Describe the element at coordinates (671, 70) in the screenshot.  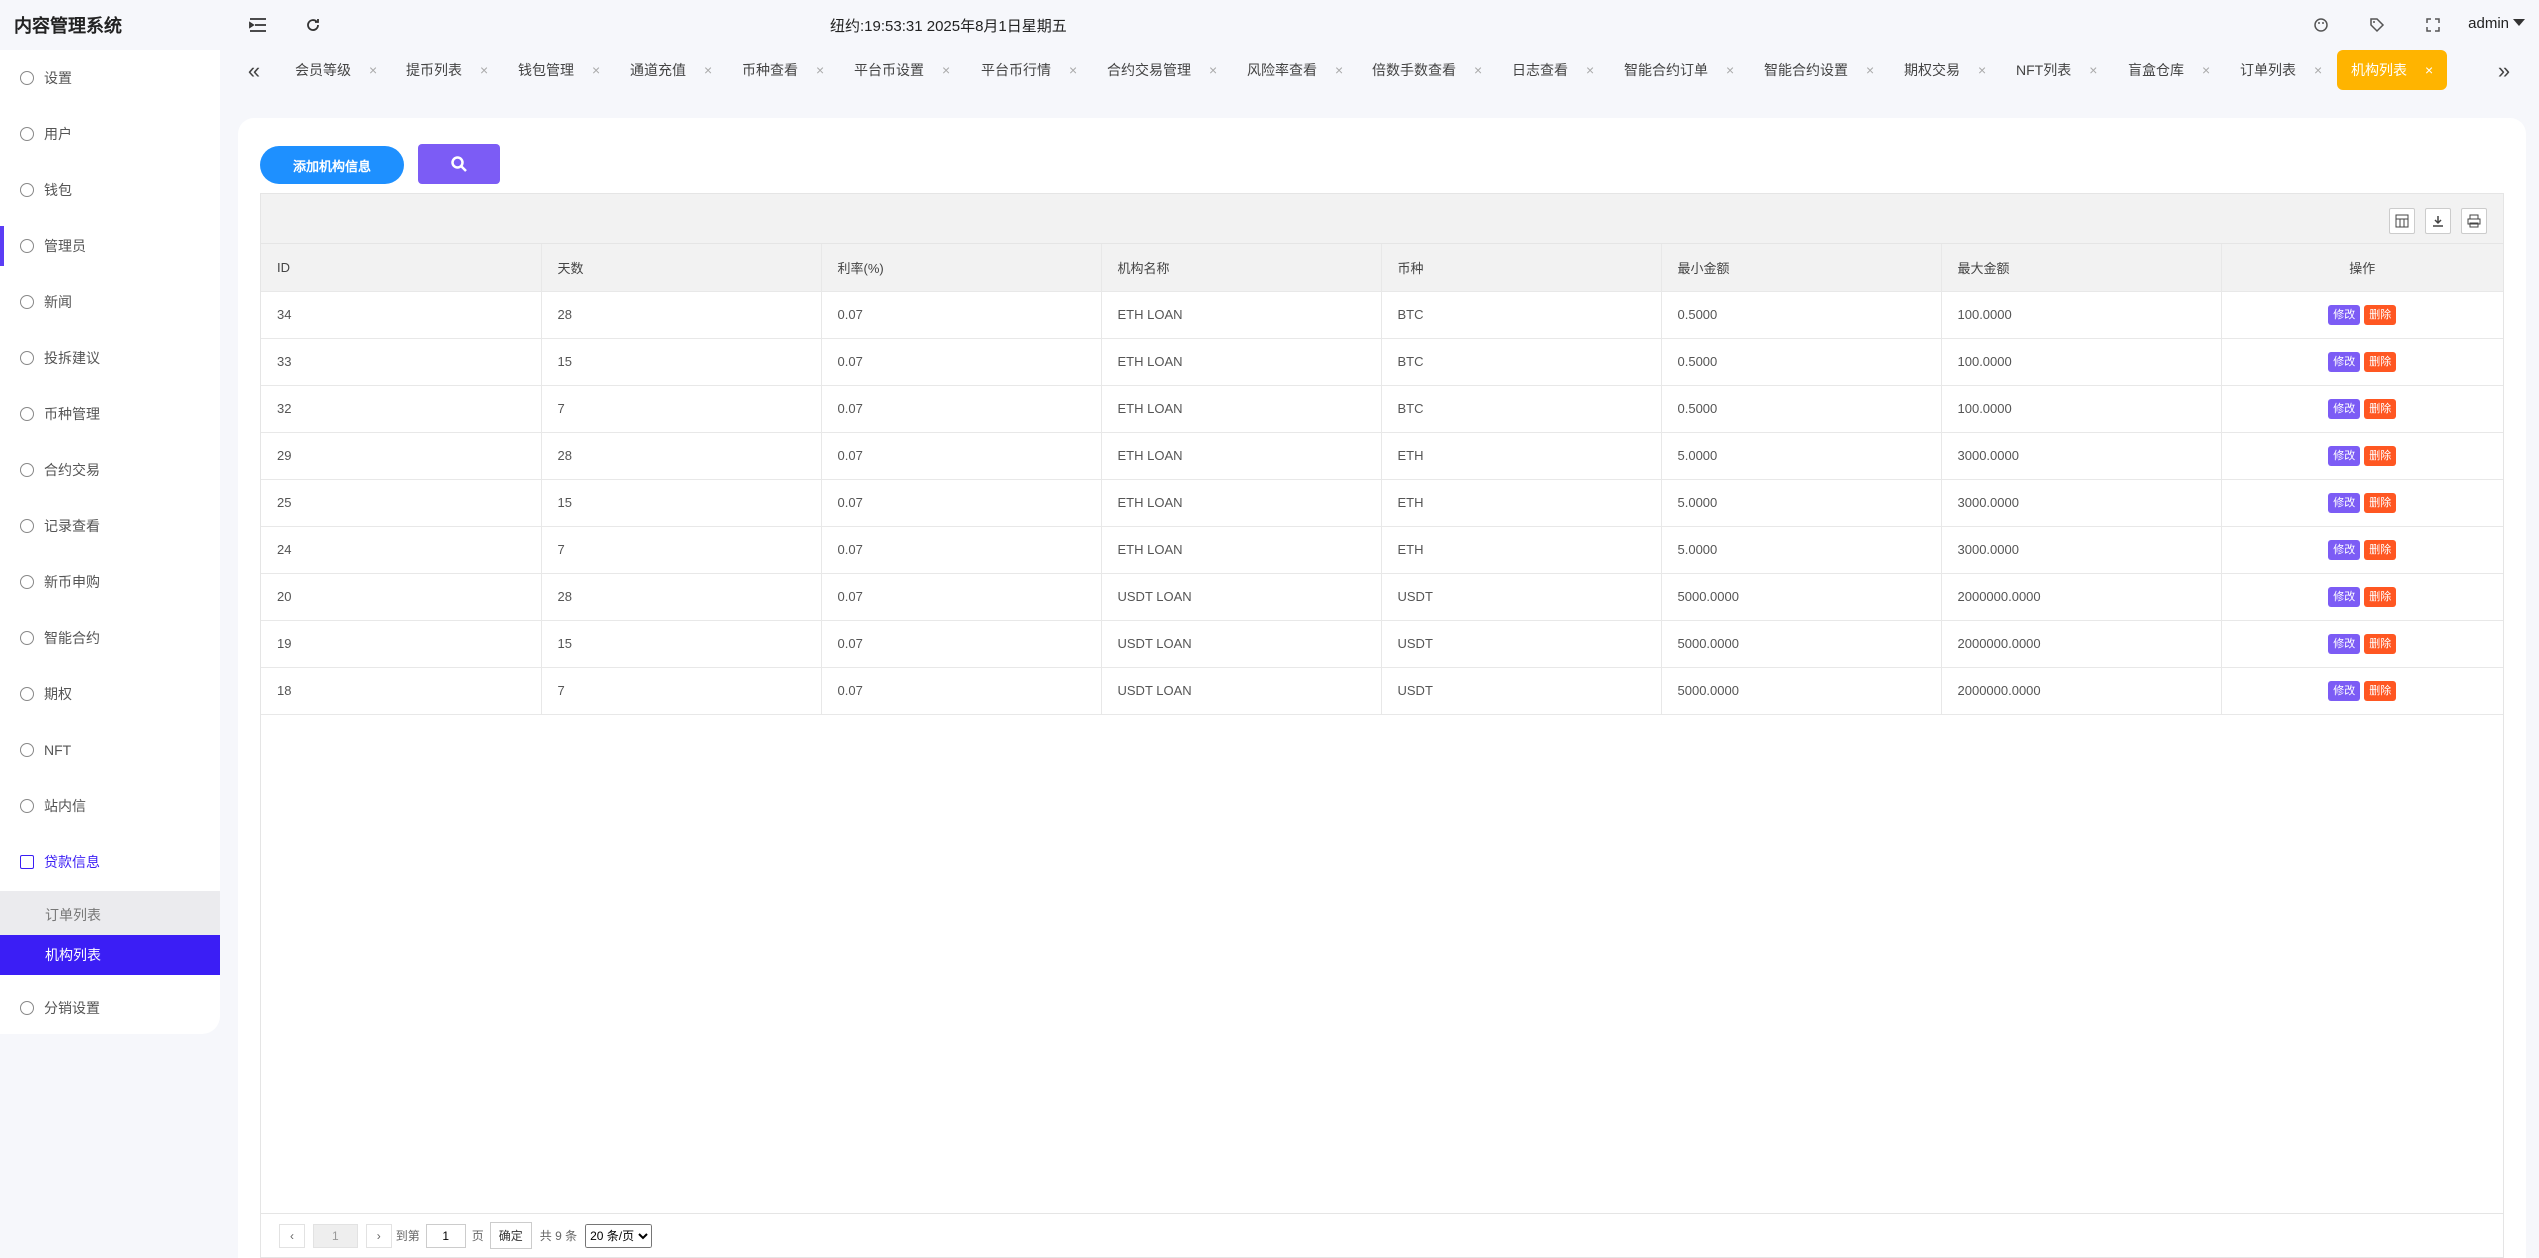
I see `tab: 通道充值 ×` at that location.